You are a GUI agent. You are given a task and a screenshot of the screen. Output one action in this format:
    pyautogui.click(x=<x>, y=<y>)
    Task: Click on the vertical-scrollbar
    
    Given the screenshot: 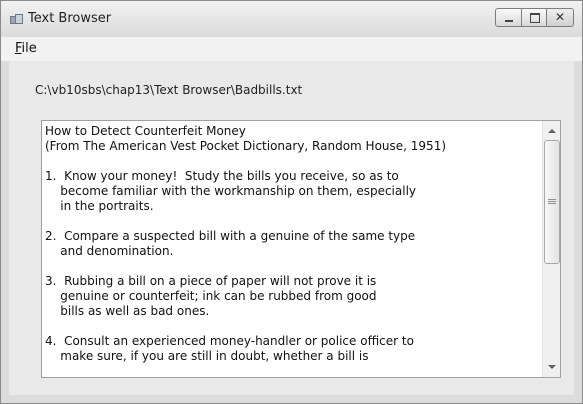 What is the action you would take?
    pyautogui.click(x=551, y=249)
    